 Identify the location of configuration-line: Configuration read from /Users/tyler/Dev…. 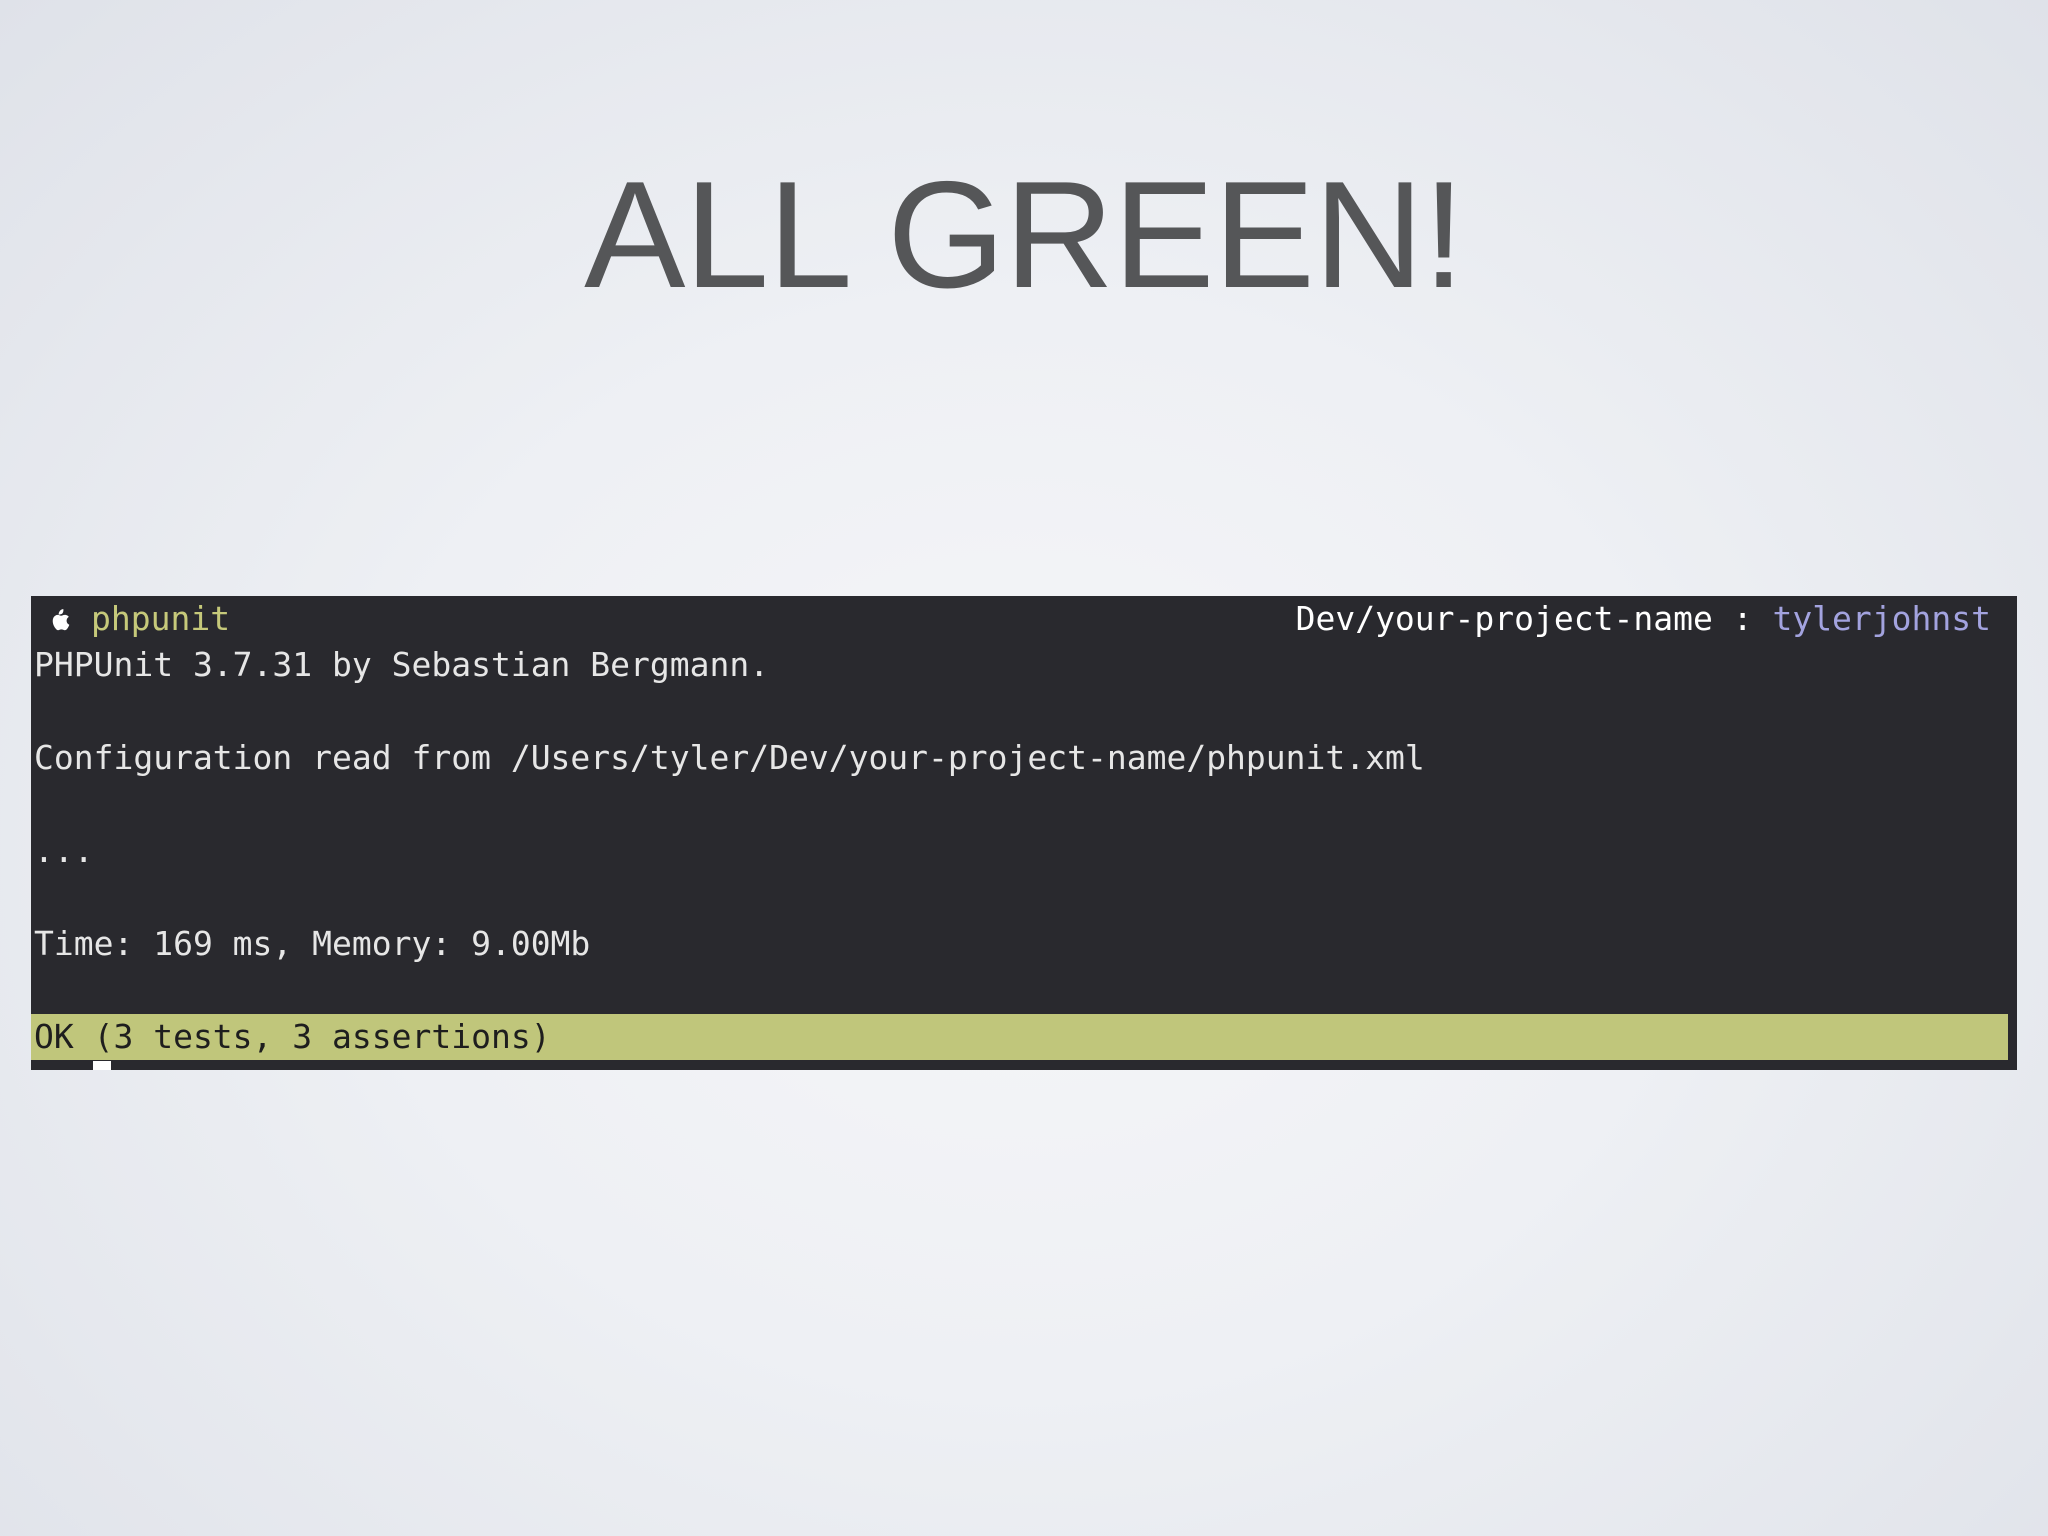
(729, 757).